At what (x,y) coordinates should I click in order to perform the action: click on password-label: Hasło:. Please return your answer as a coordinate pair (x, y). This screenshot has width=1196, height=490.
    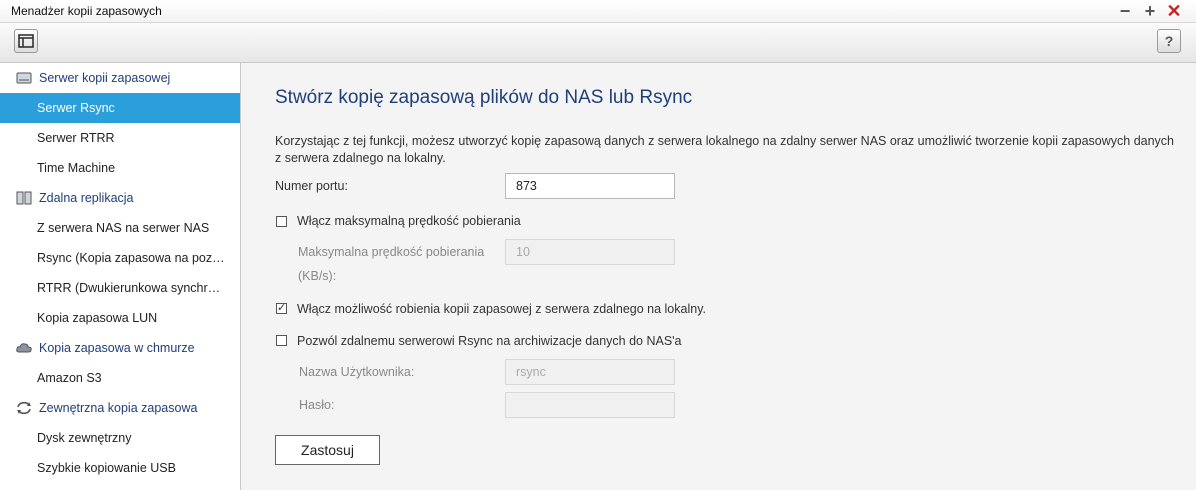
    Looking at the image, I should click on (317, 405).